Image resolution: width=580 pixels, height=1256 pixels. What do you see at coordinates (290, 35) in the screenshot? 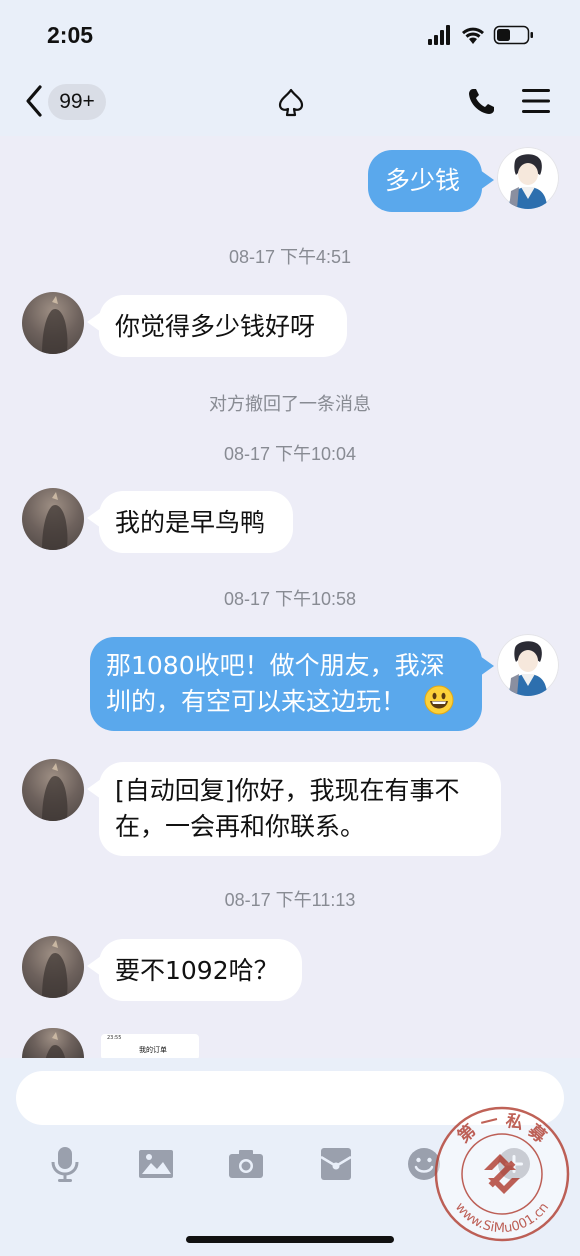
I see `status-bar: 2:05` at bounding box center [290, 35].